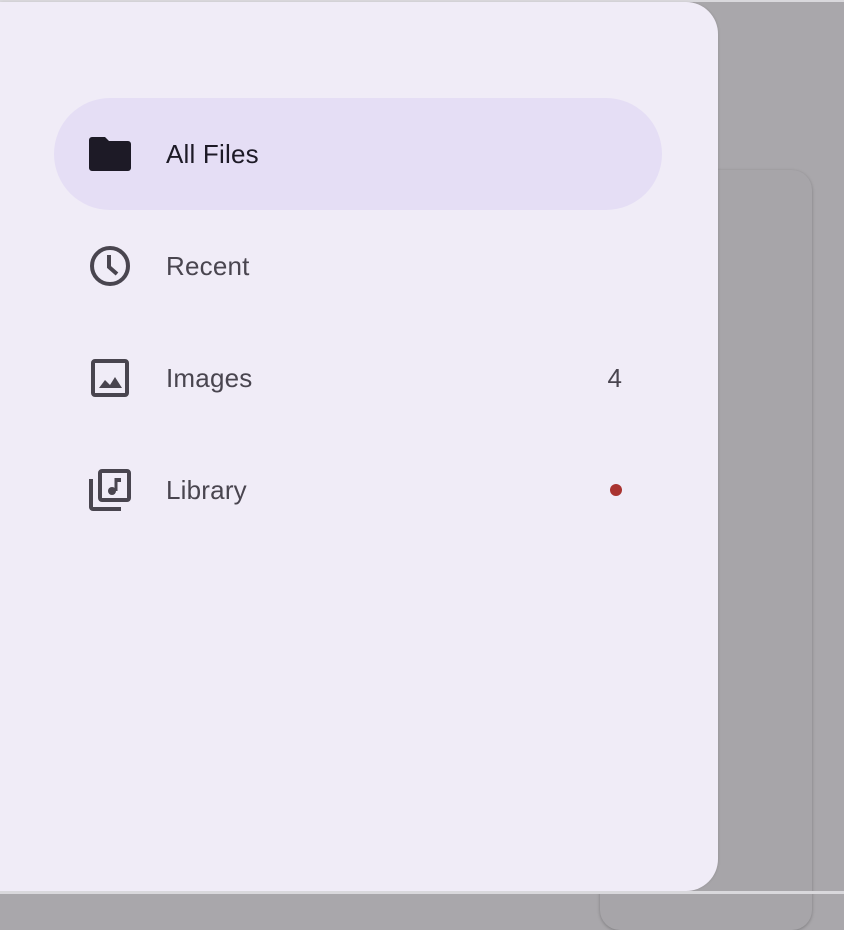 Image resolution: width=844 pixels, height=930 pixels. Describe the element at coordinates (209, 377) in the screenshot. I see `nav-item-label: Images` at that location.